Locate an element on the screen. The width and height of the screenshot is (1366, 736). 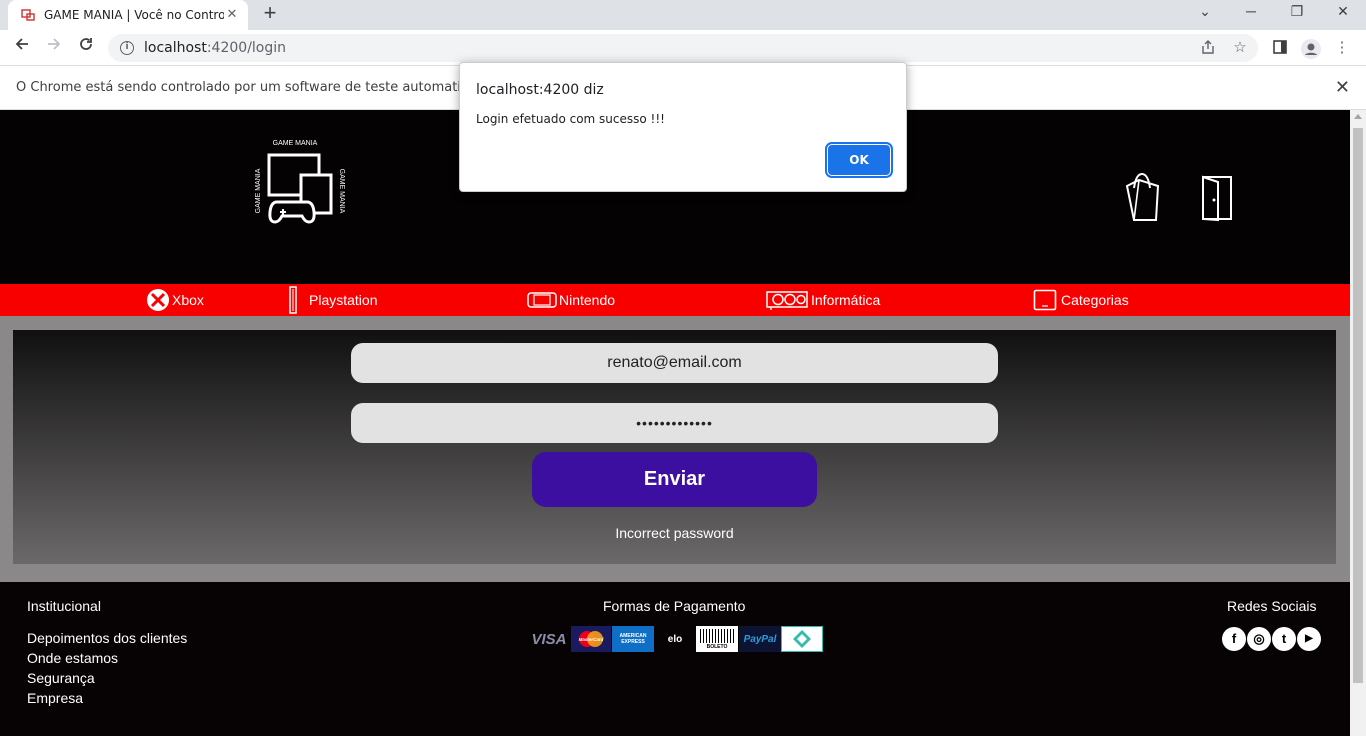
dialog-message: Login efetuado com sucesso !!! is located at coordinates (570, 119).